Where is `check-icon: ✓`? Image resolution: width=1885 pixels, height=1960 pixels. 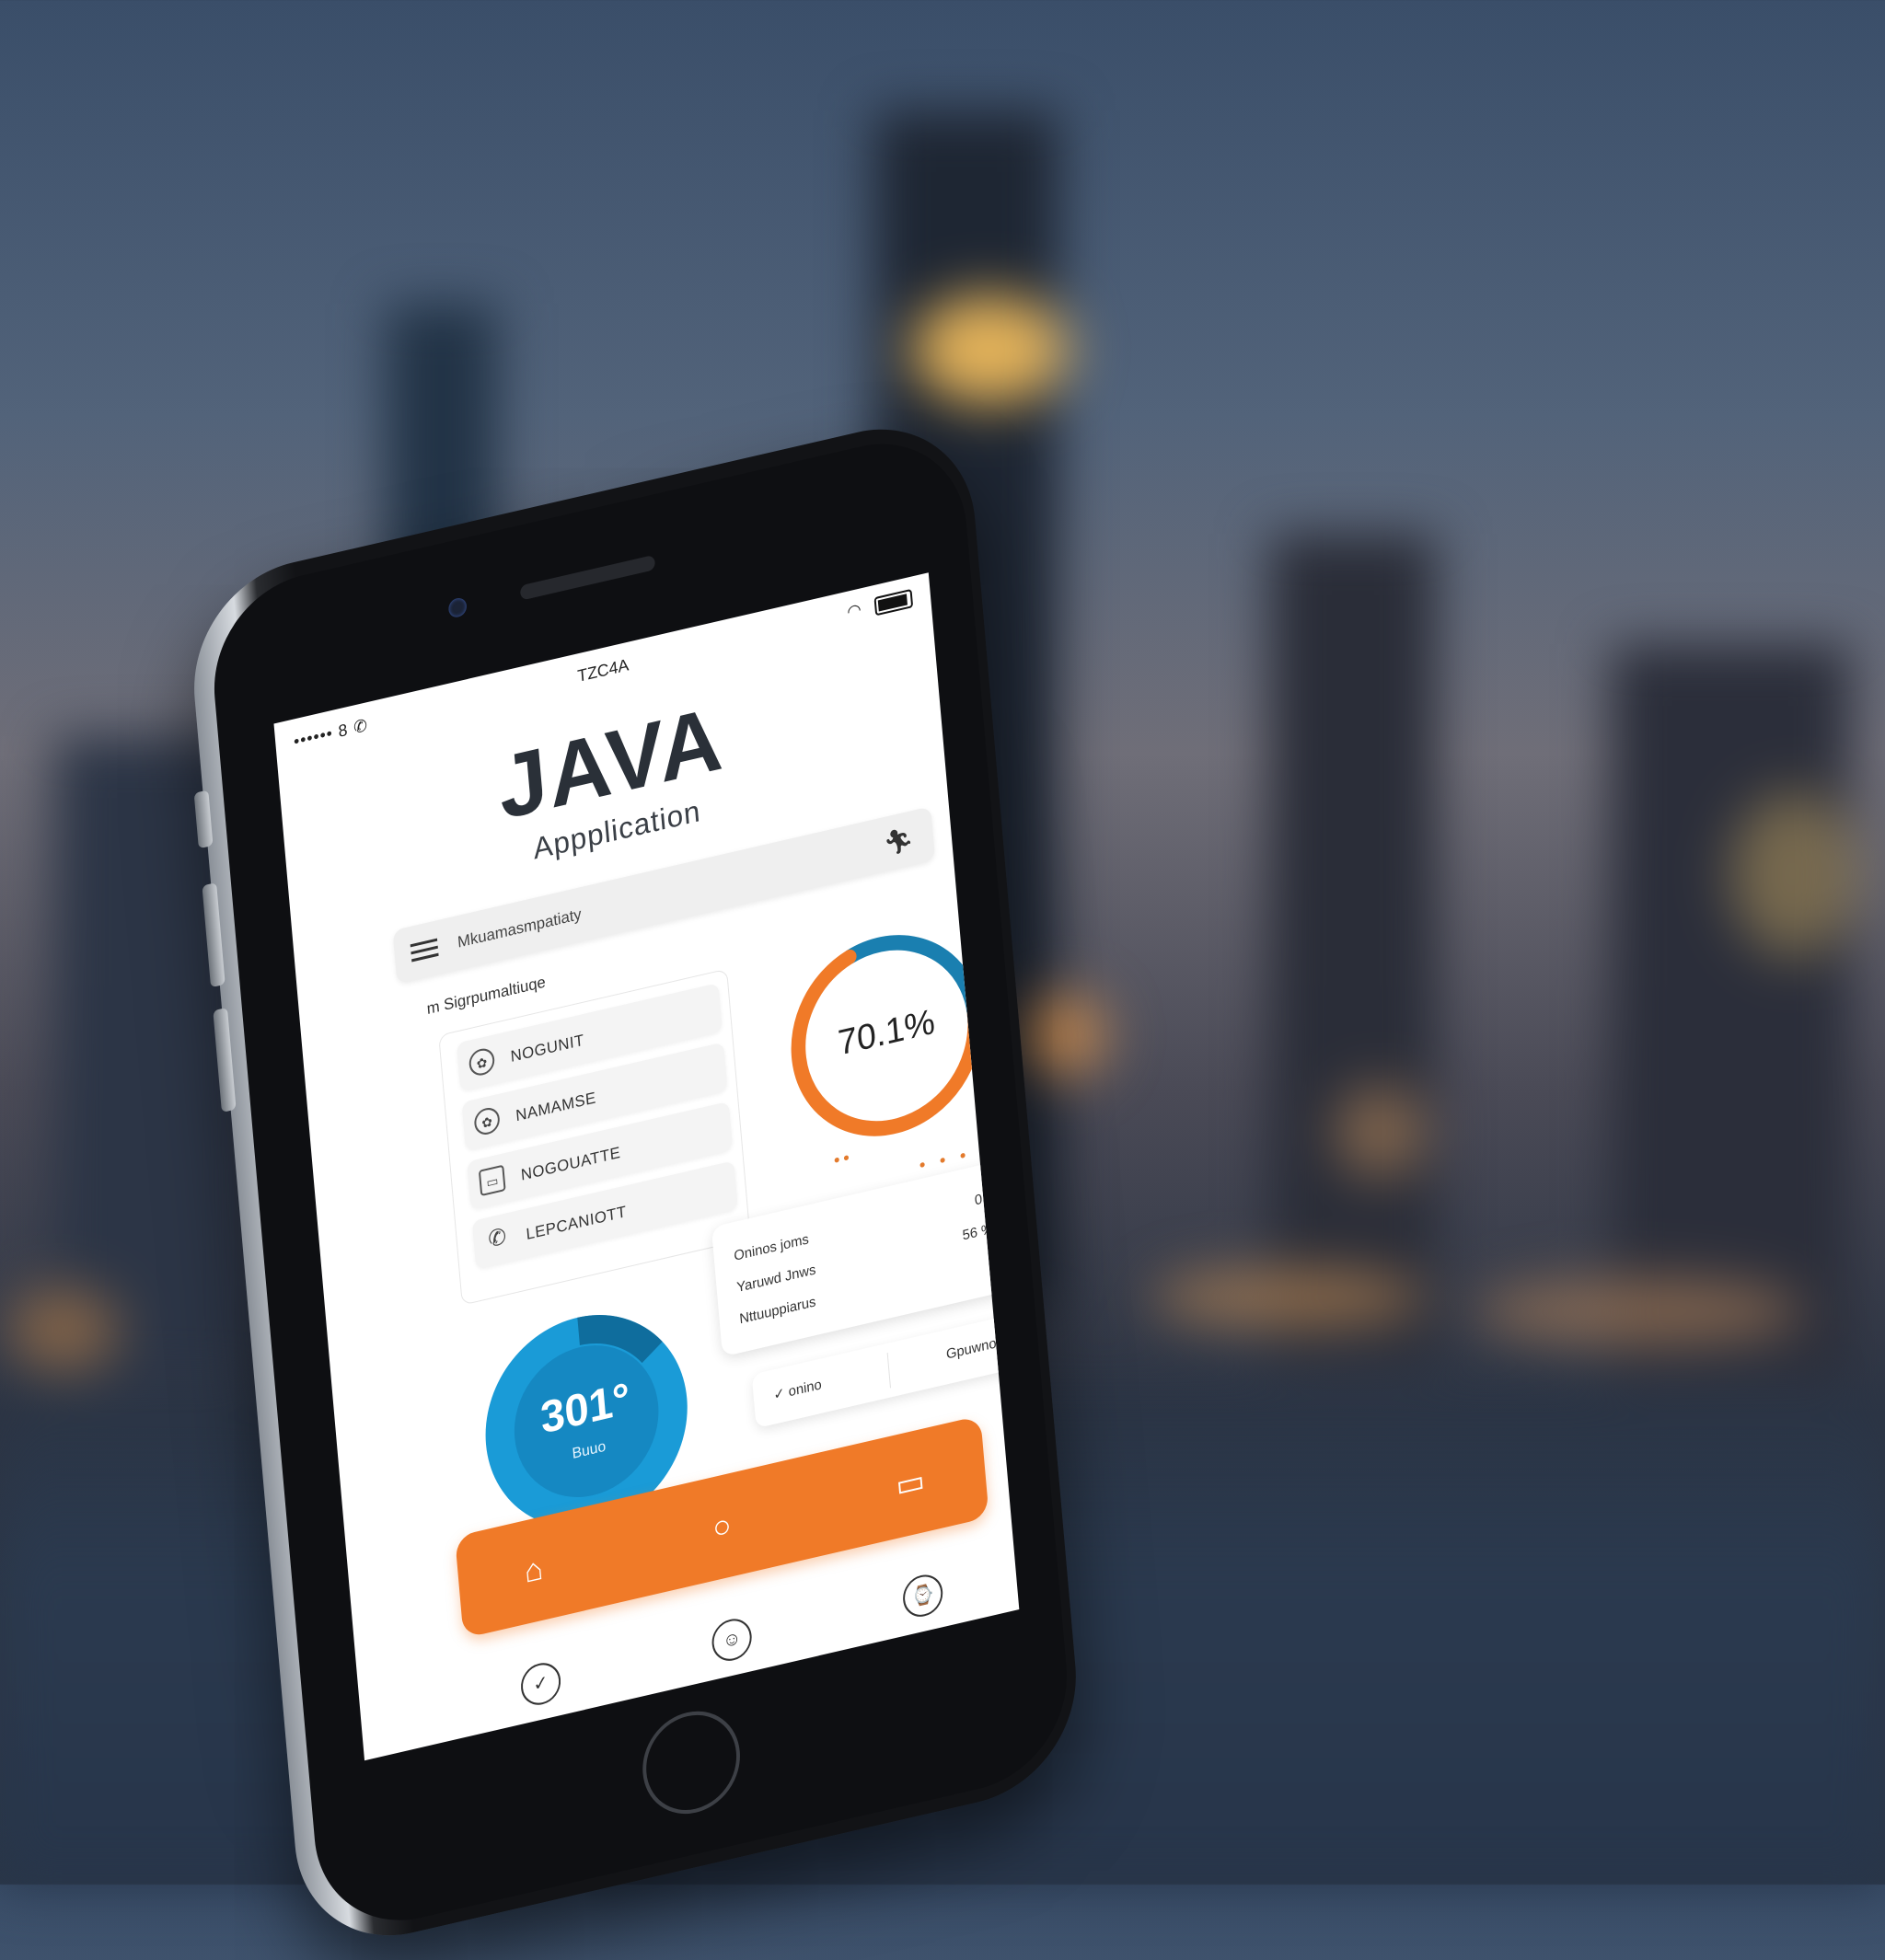 check-icon: ✓ is located at coordinates (540, 1684).